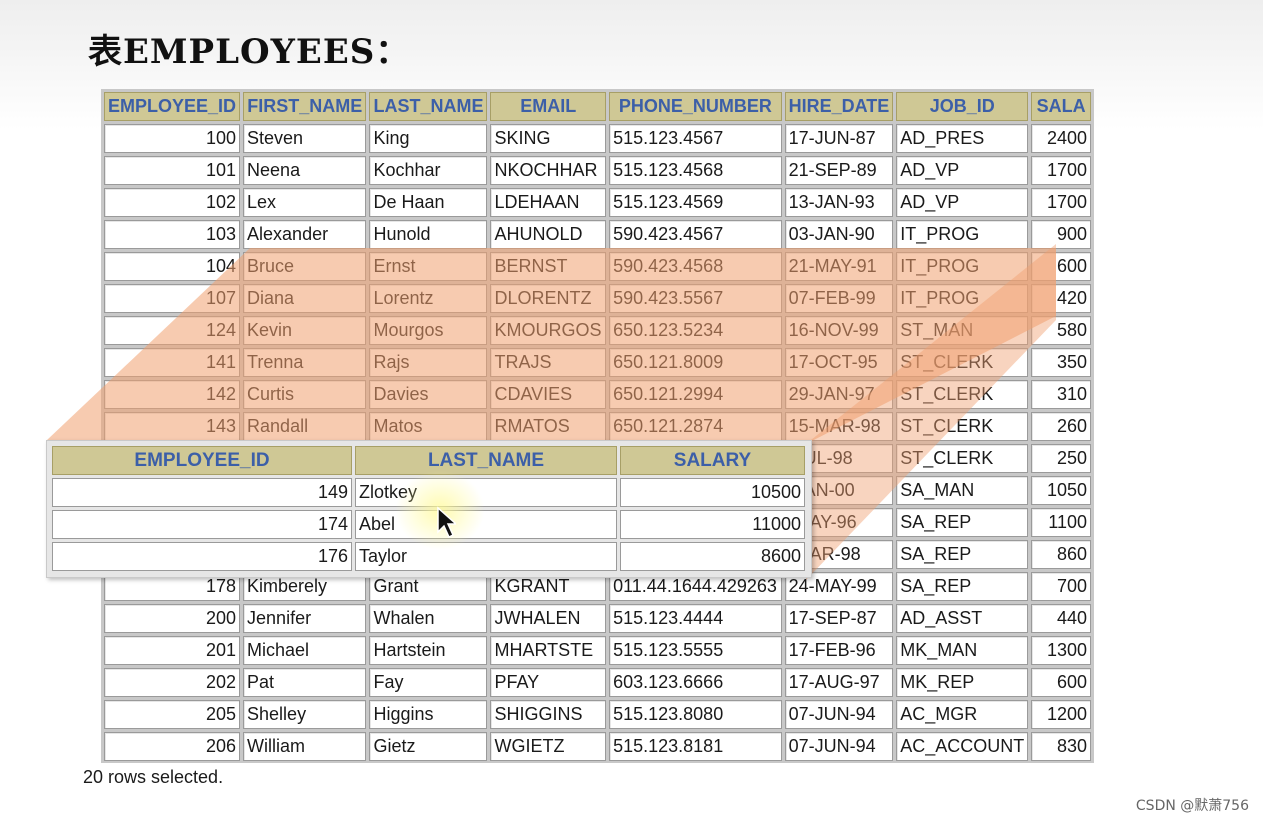 The height and width of the screenshot is (822, 1263). I want to click on emp-table-cell: 17-SEP-87, so click(839, 618).